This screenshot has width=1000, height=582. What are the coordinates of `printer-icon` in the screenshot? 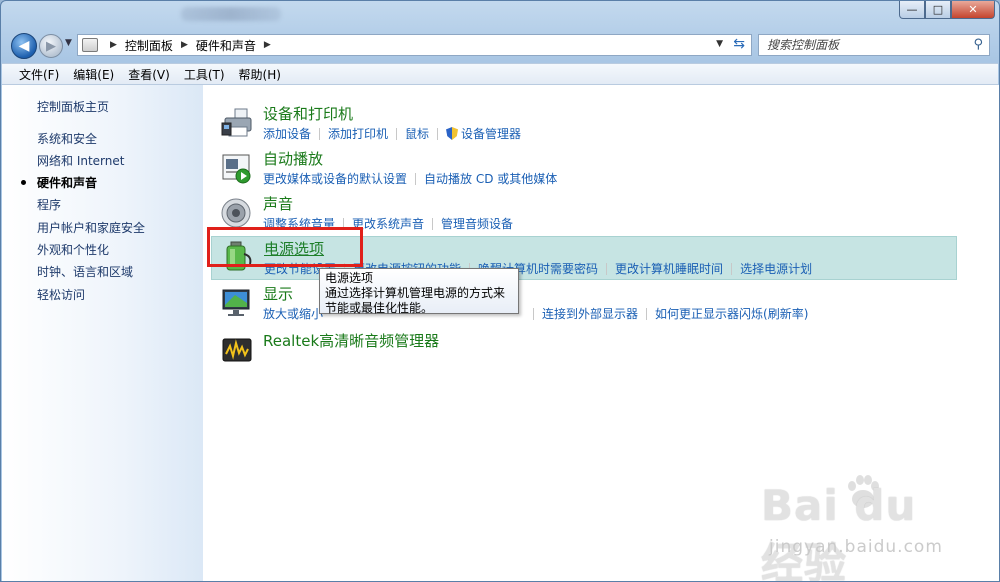 It's located at (236, 122).